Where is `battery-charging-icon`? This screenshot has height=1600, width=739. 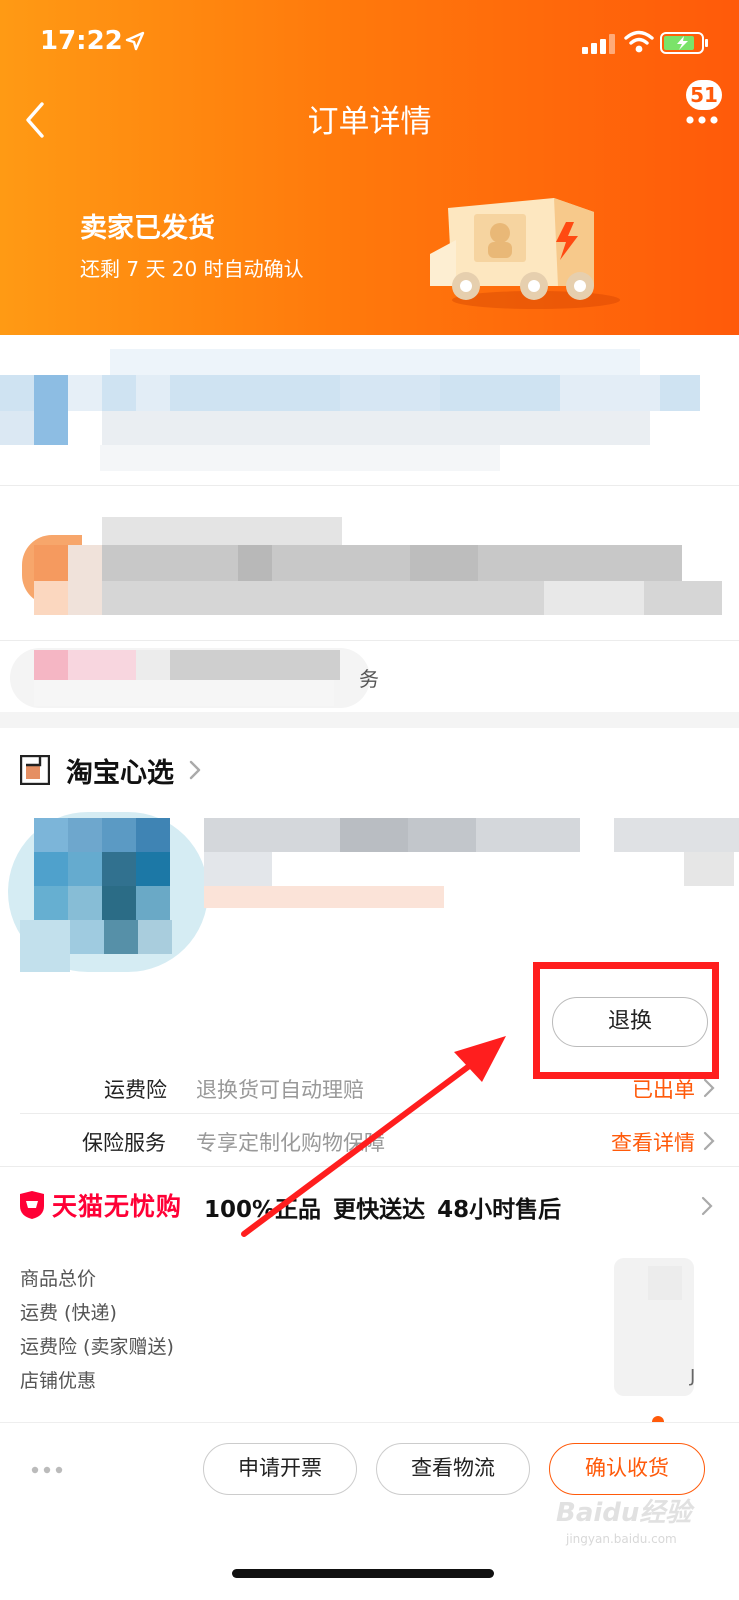 battery-charging-icon is located at coordinates (684, 43).